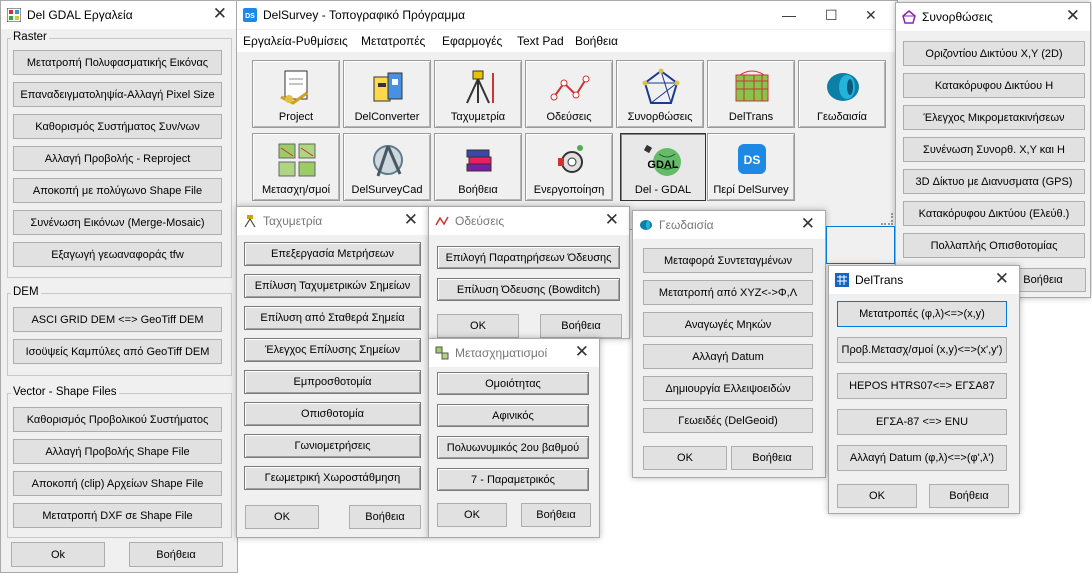  I want to click on traverse-bowditch-button: Επίλυση Όδευσης (Bowditch), so click(528, 289).